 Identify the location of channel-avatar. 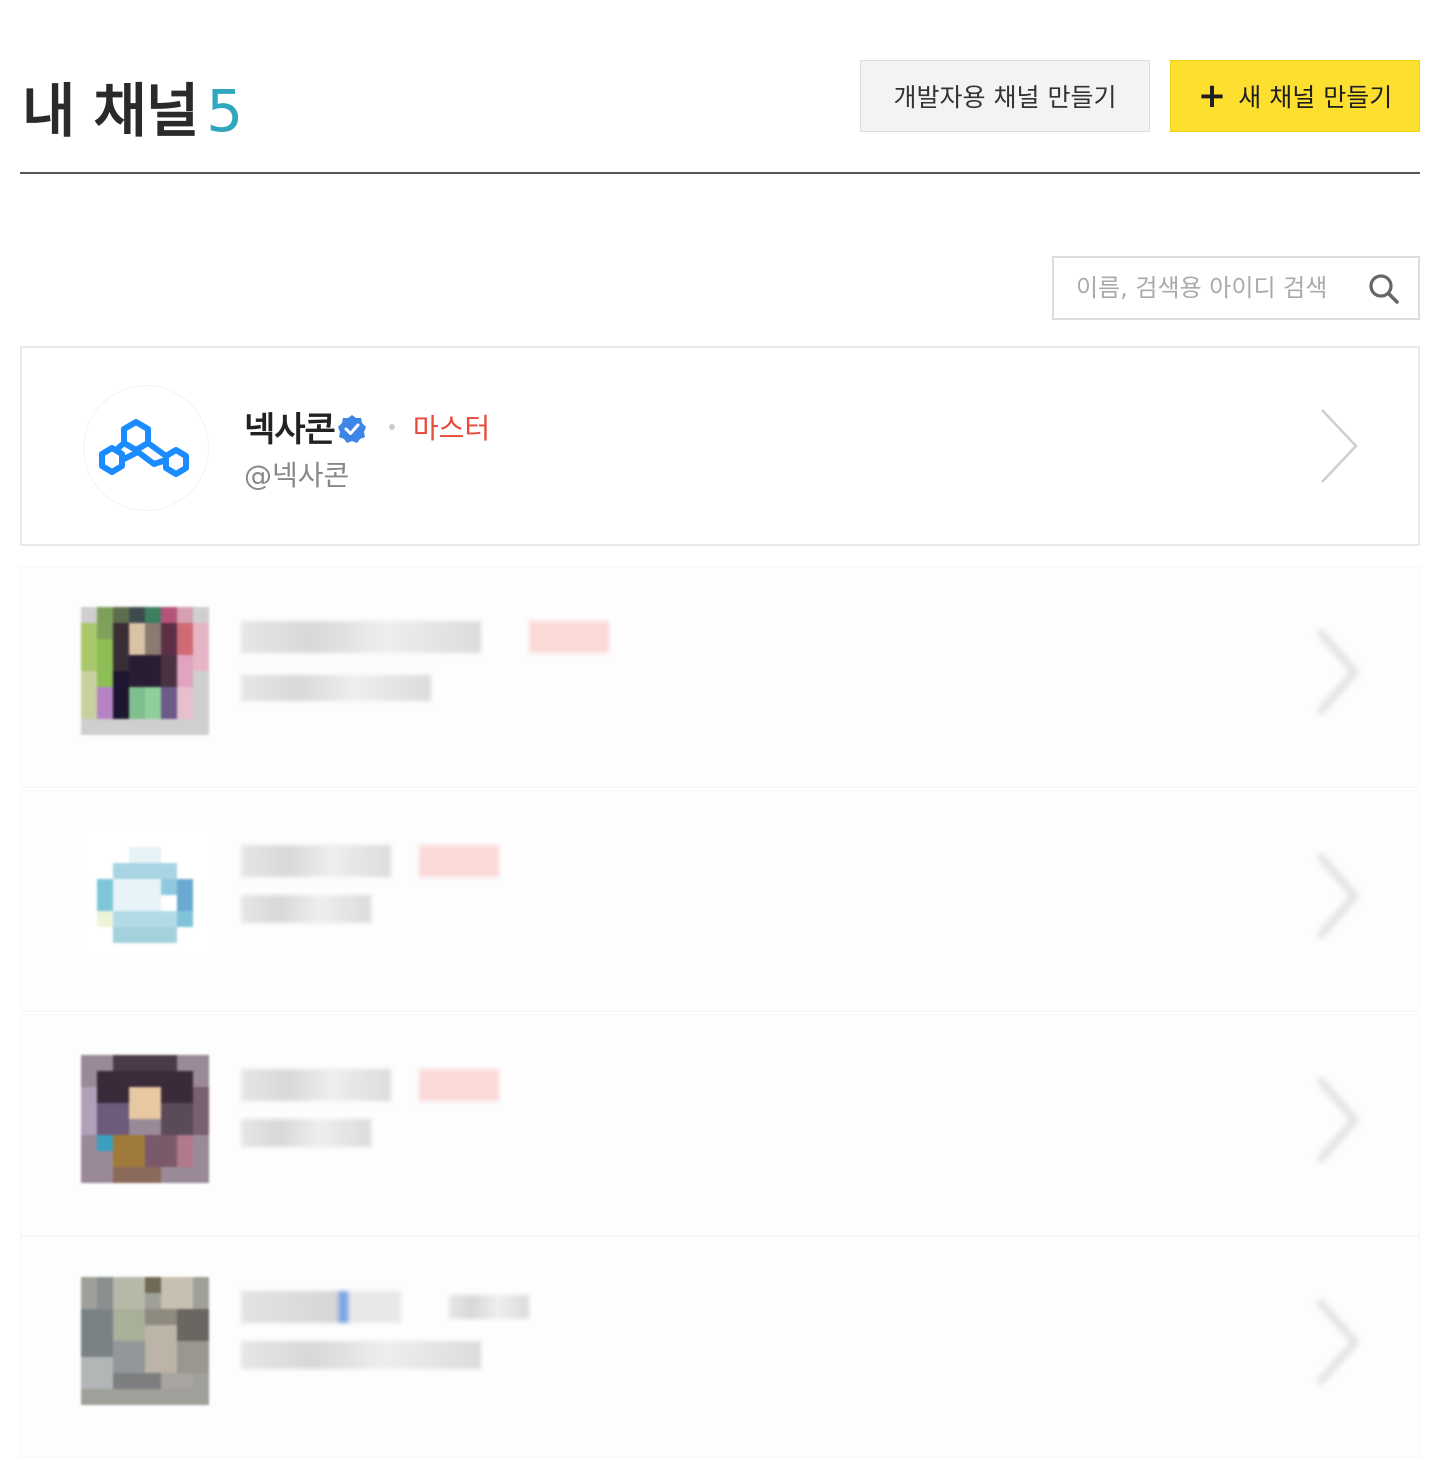
(146, 448).